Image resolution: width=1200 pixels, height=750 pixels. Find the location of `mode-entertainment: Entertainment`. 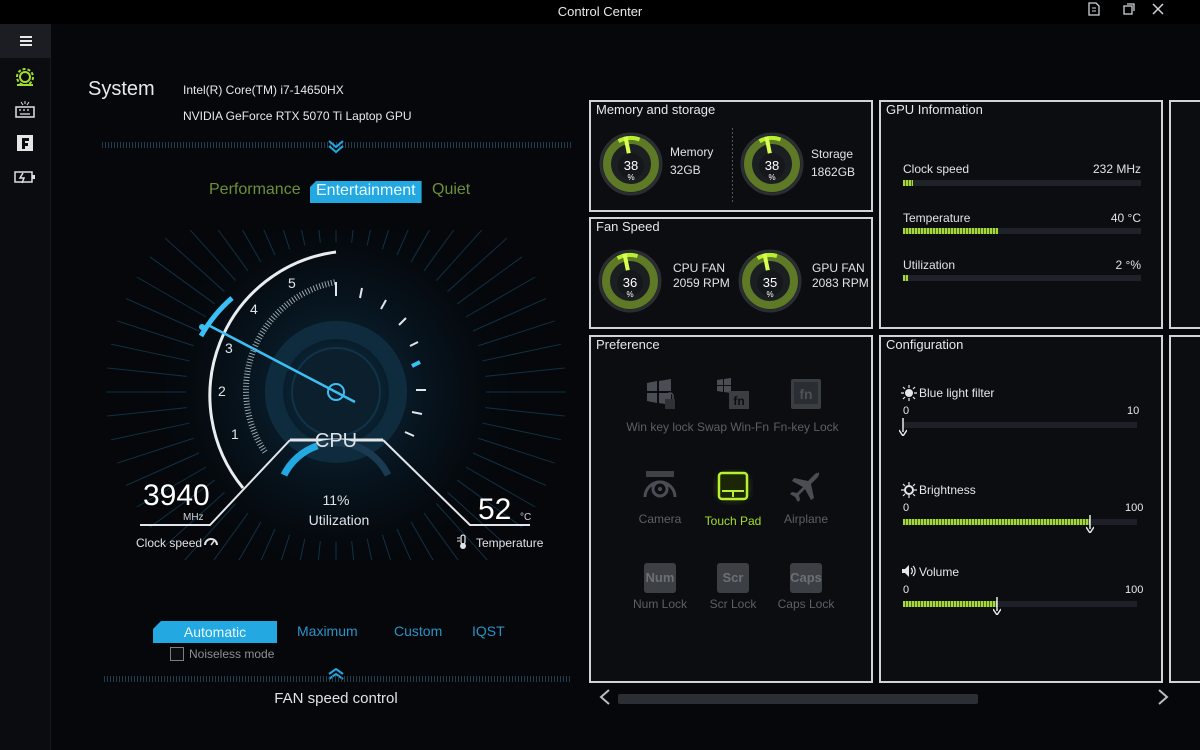

mode-entertainment: Entertainment is located at coordinates (366, 192).